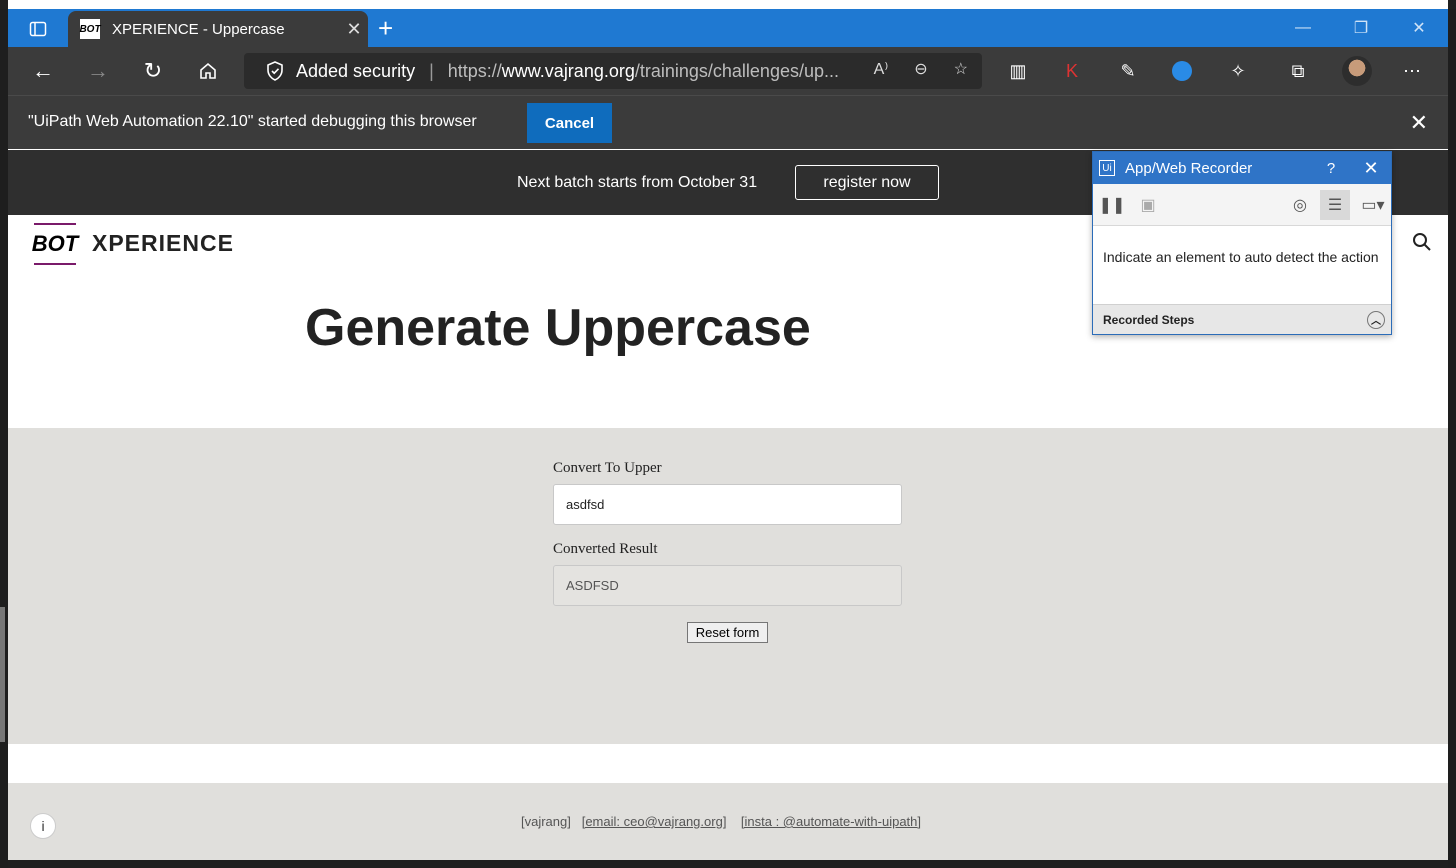 The width and height of the screenshot is (1456, 868). I want to click on register-now-button: register now, so click(867, 182).